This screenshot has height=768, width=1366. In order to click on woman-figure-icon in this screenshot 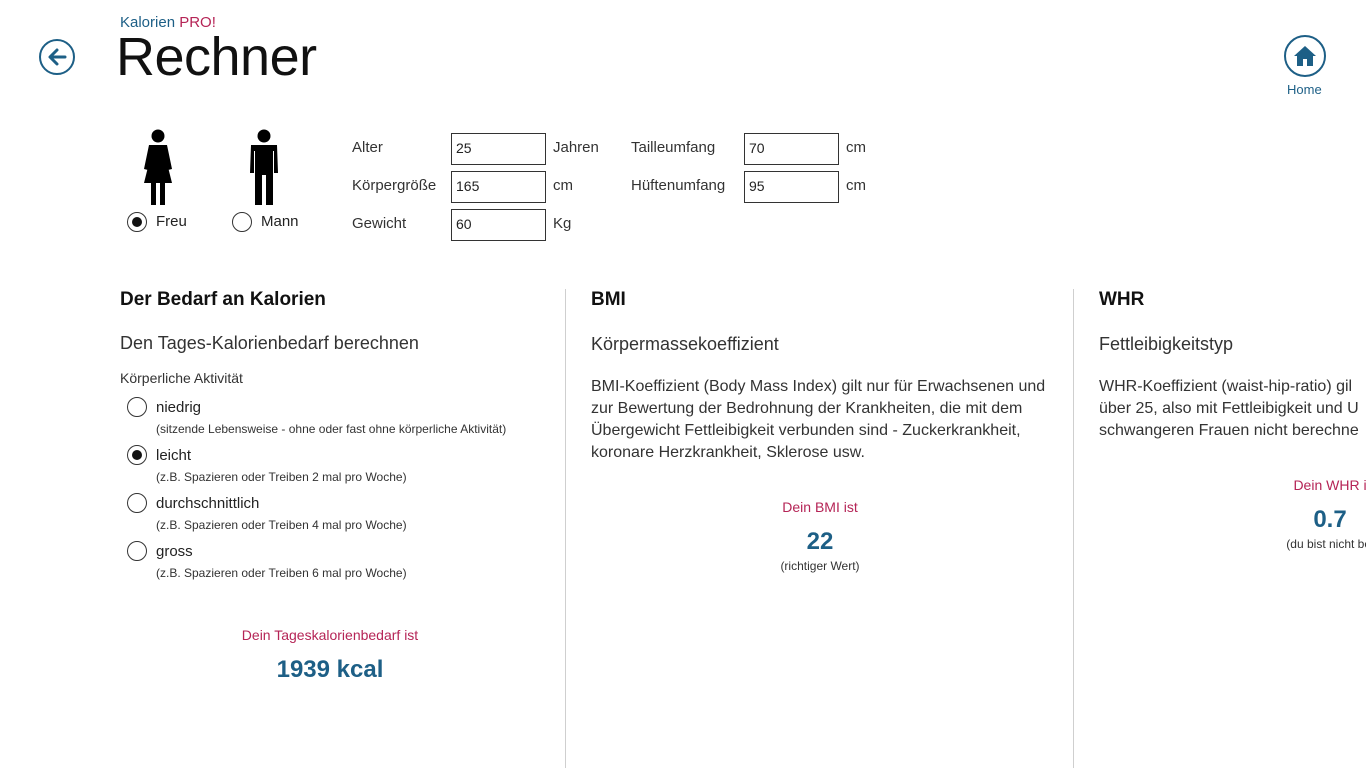, I will do `click(158, 167)`.